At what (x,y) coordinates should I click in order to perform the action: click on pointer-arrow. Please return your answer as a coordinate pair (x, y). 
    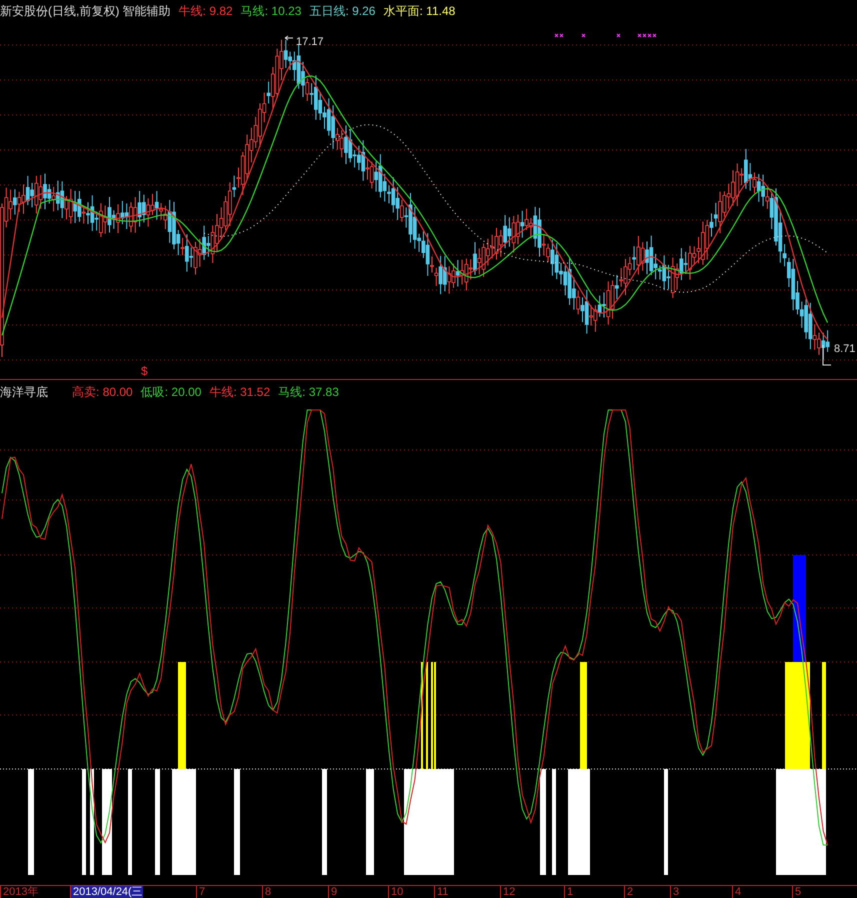
    Looking at the image, I should click on (289, 38).